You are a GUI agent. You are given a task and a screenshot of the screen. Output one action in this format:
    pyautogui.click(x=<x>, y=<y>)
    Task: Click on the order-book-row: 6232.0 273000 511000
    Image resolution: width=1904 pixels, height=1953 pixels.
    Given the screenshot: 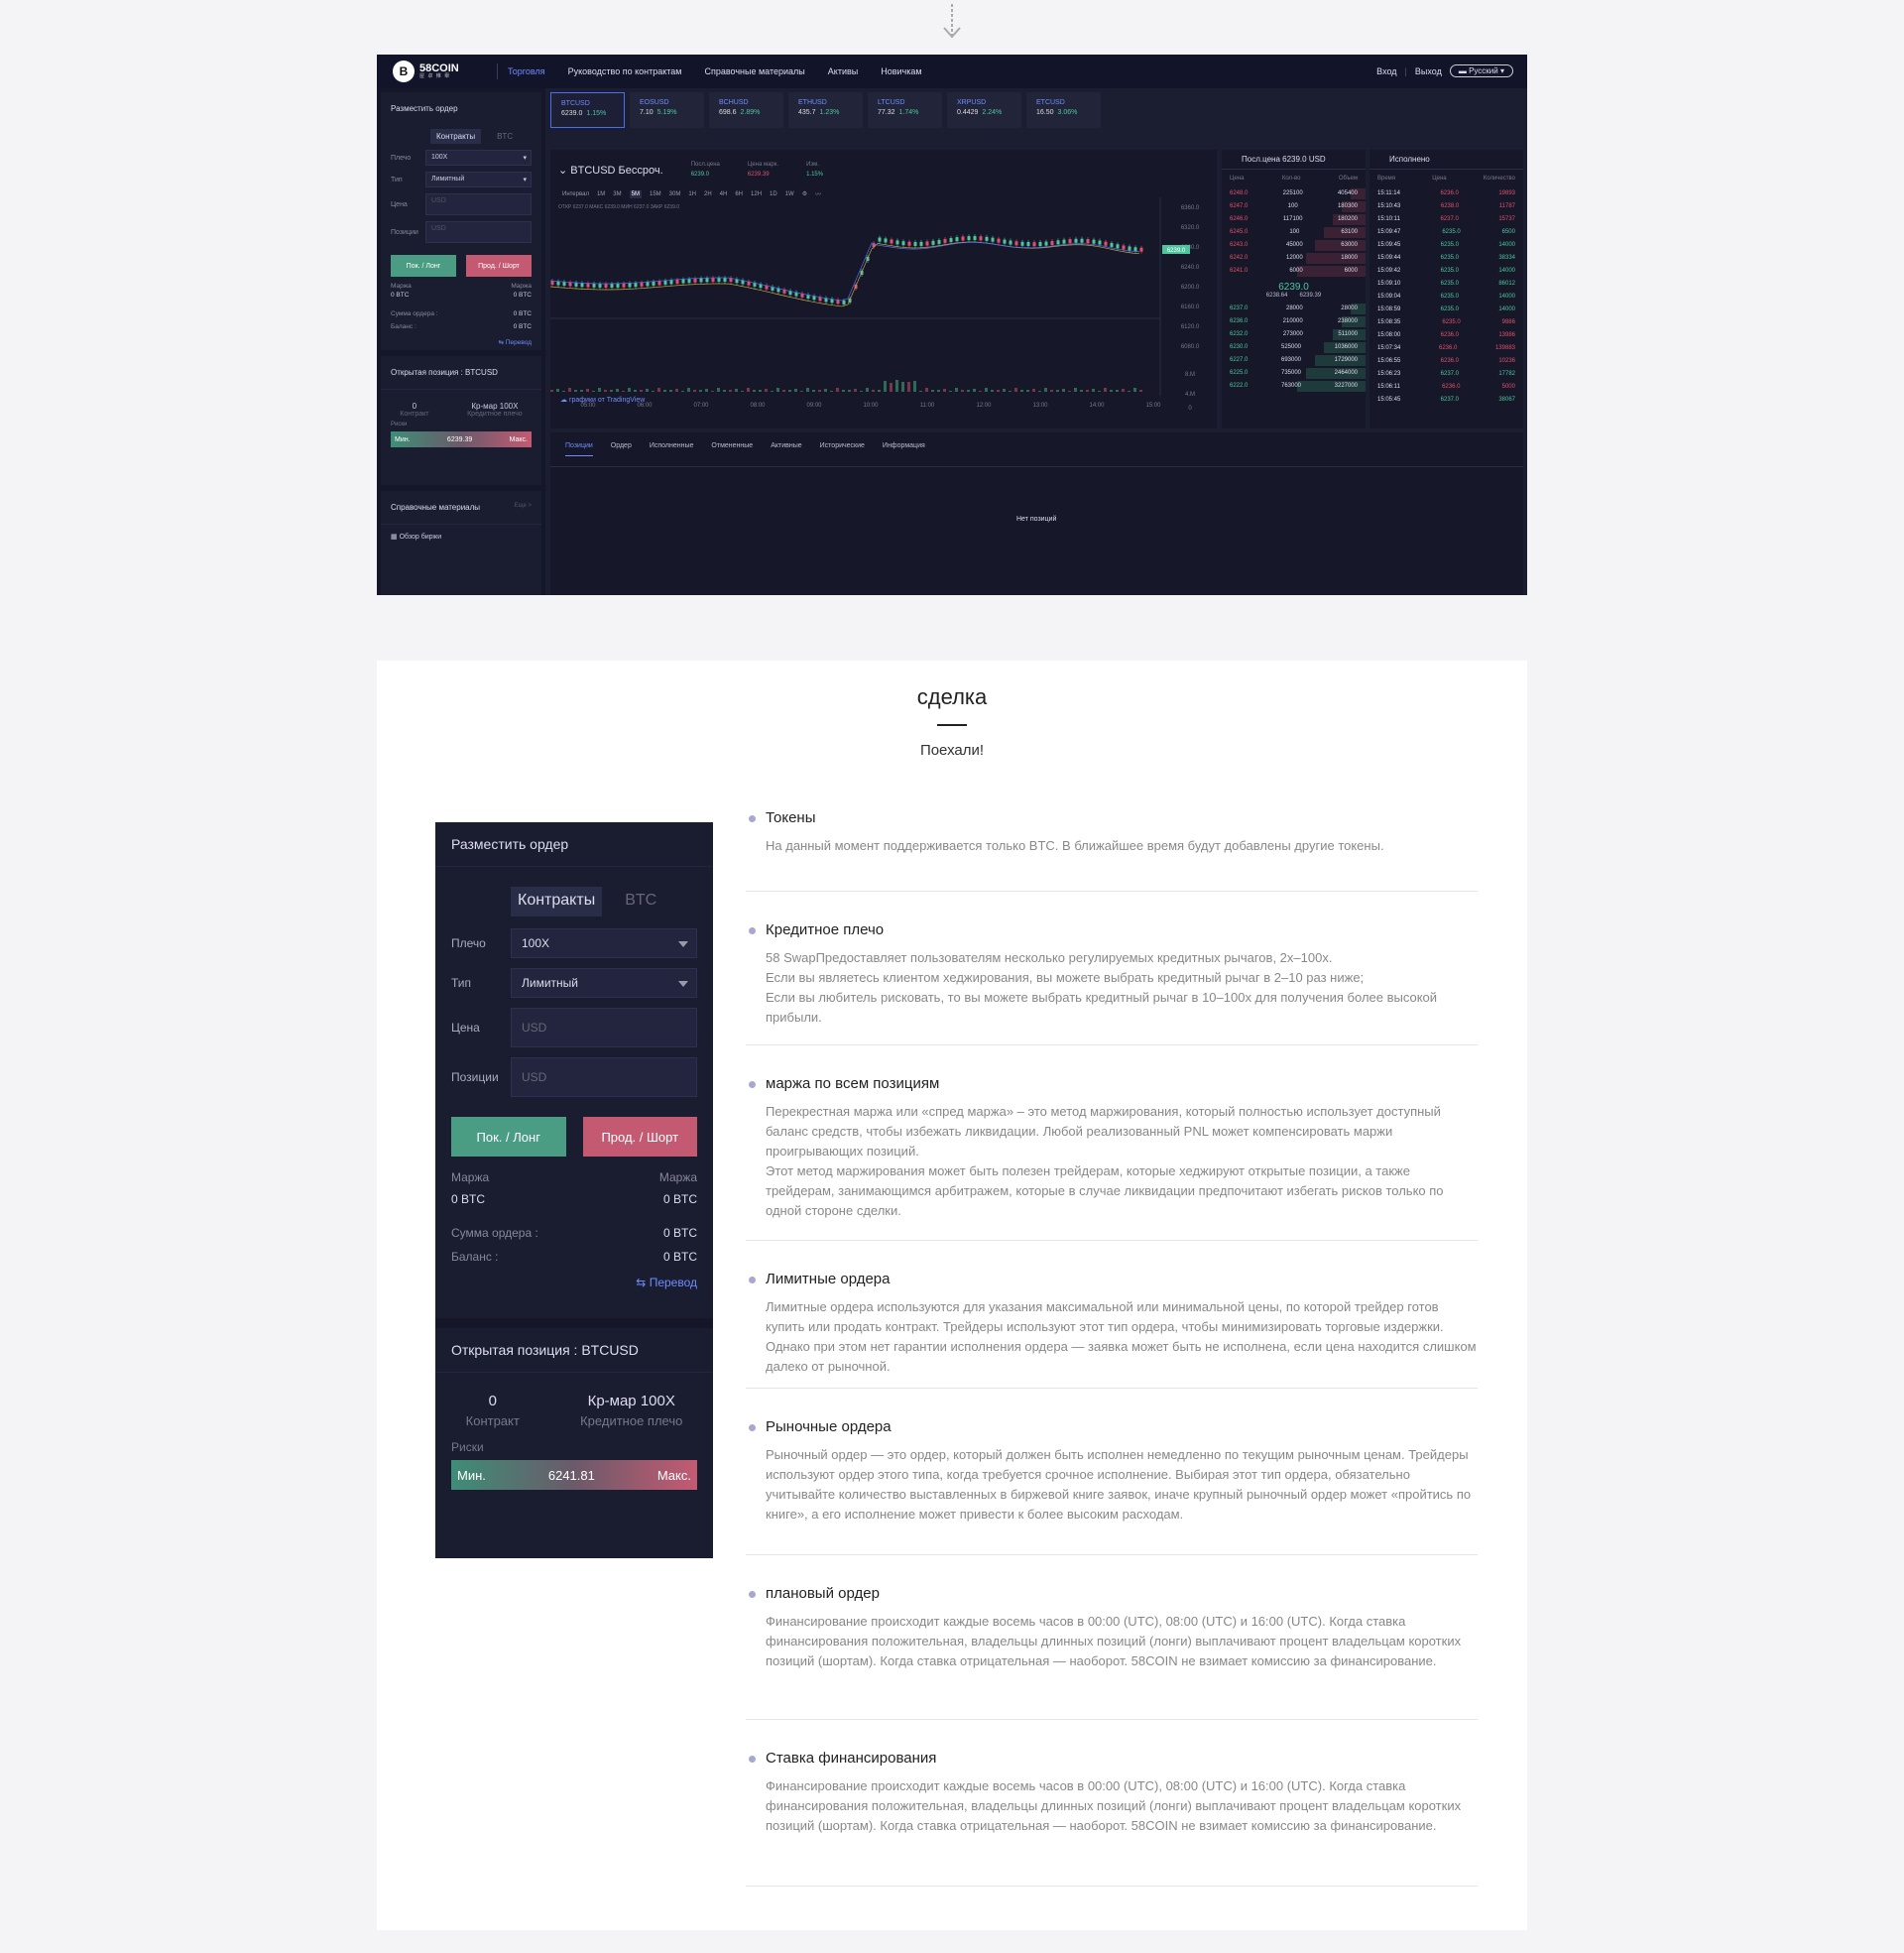 What is the action you would take?
    pyautogui.click(x=1294, y=335)
    